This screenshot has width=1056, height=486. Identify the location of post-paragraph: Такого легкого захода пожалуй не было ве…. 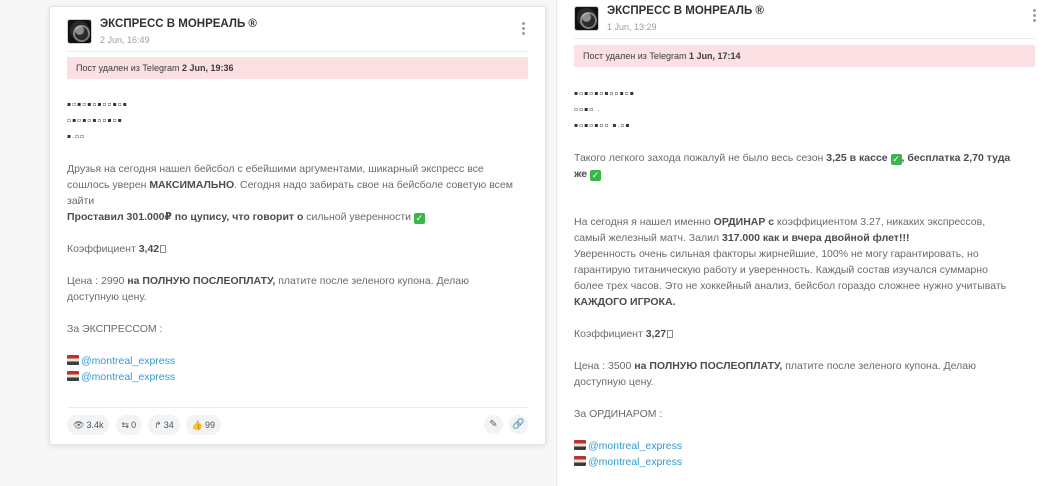
(792, 166).